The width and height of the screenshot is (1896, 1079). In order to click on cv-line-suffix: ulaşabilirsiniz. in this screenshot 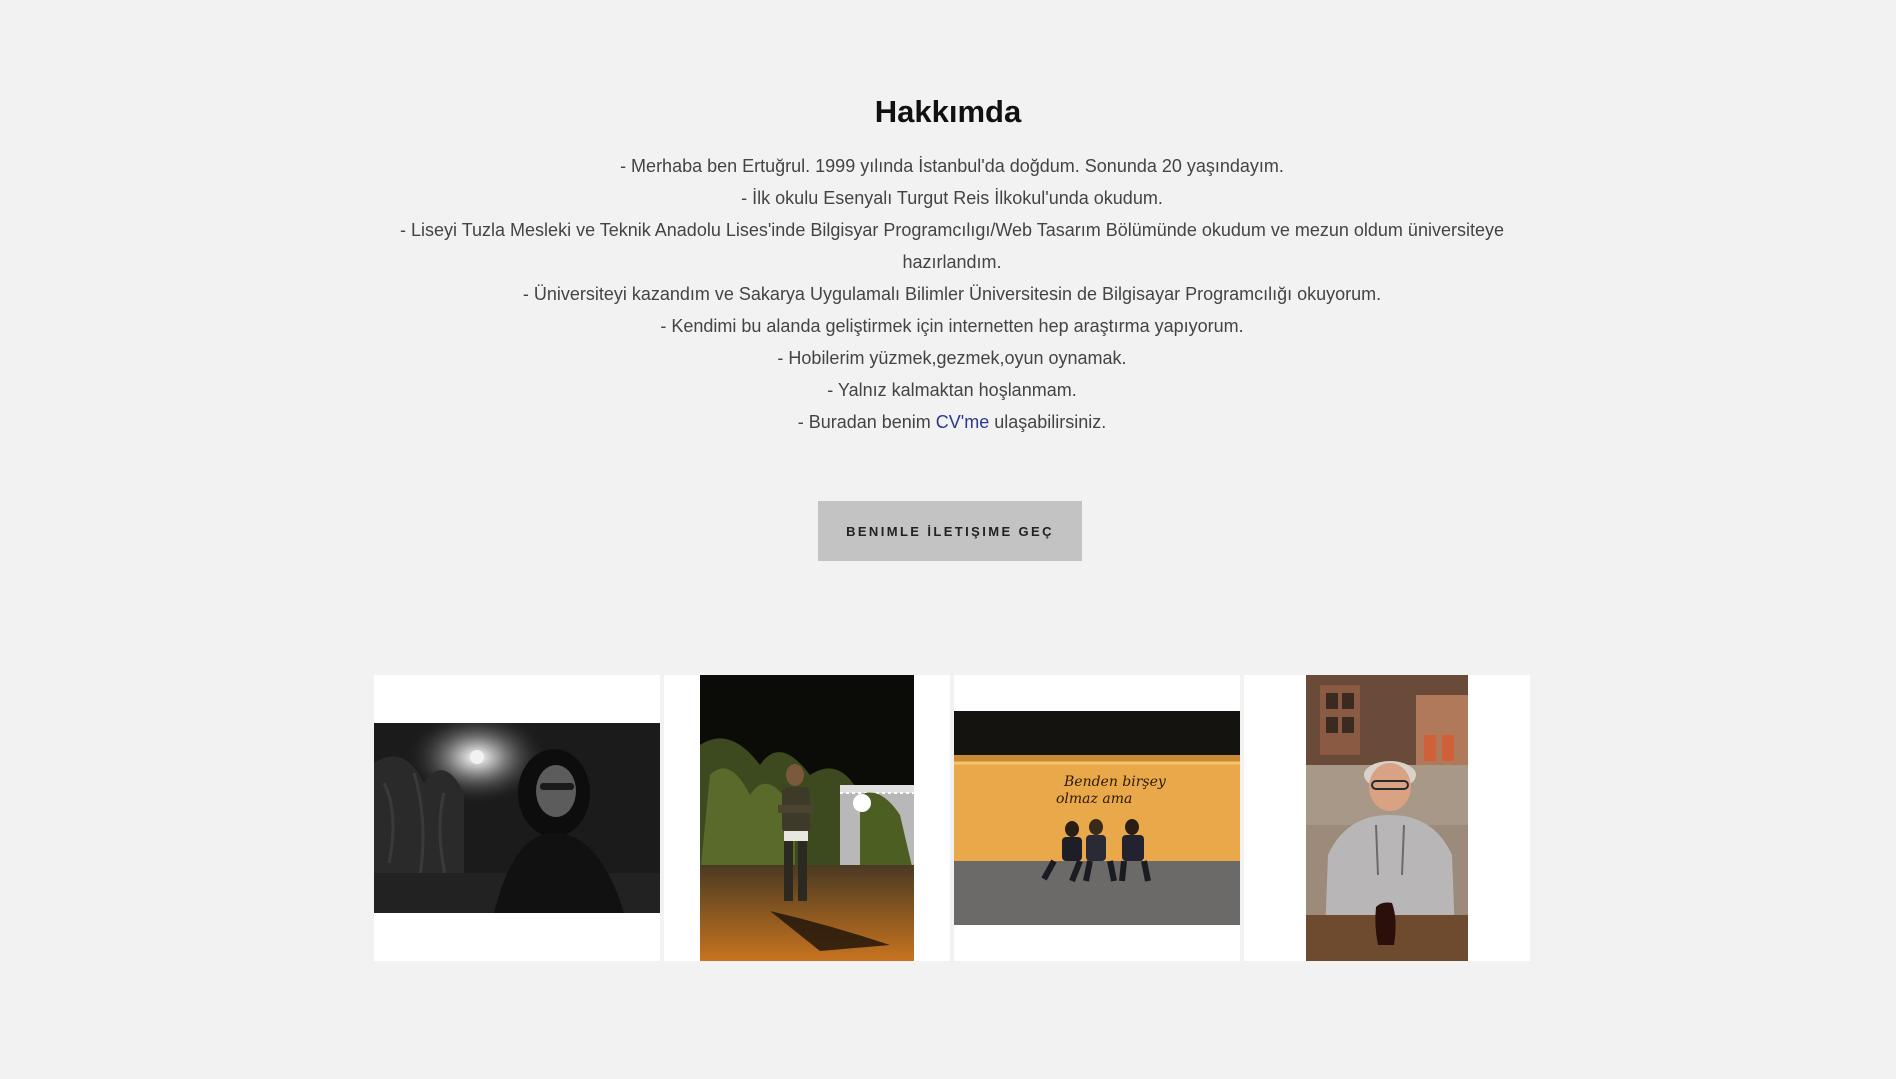, I will do `click(1048, 422)`.